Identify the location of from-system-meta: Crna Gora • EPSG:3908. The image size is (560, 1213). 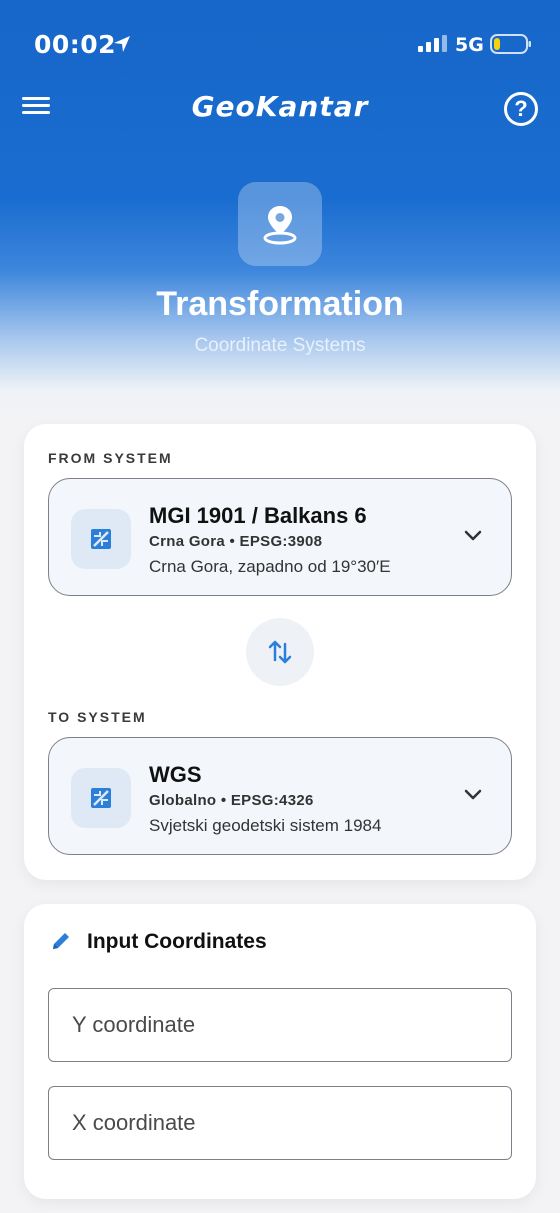
(236, 541).